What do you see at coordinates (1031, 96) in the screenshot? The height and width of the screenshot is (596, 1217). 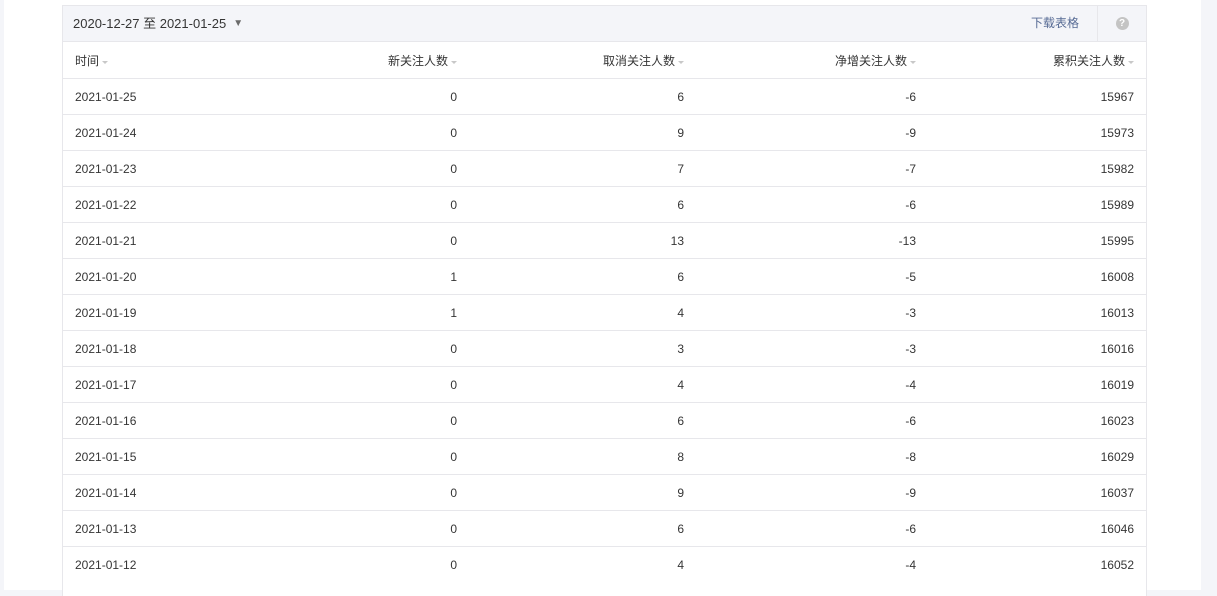 I see `cell-total-follow: 15967` at bounding box center [1031, 96].